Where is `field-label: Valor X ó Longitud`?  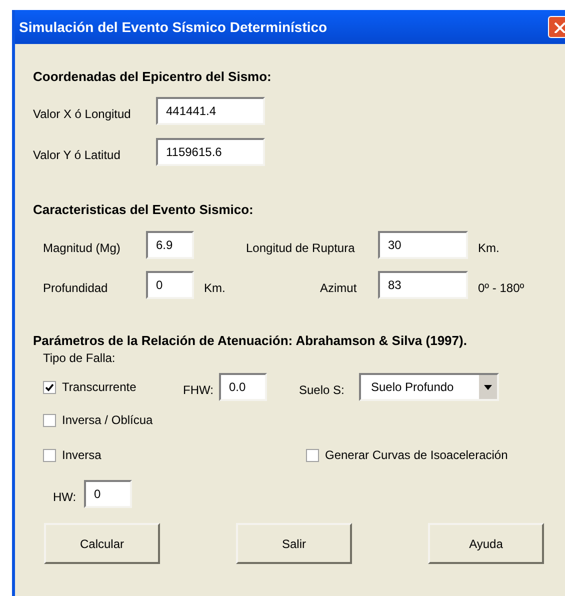
field-label: Valor X ó Longitud is located at coordinates (82, 114).